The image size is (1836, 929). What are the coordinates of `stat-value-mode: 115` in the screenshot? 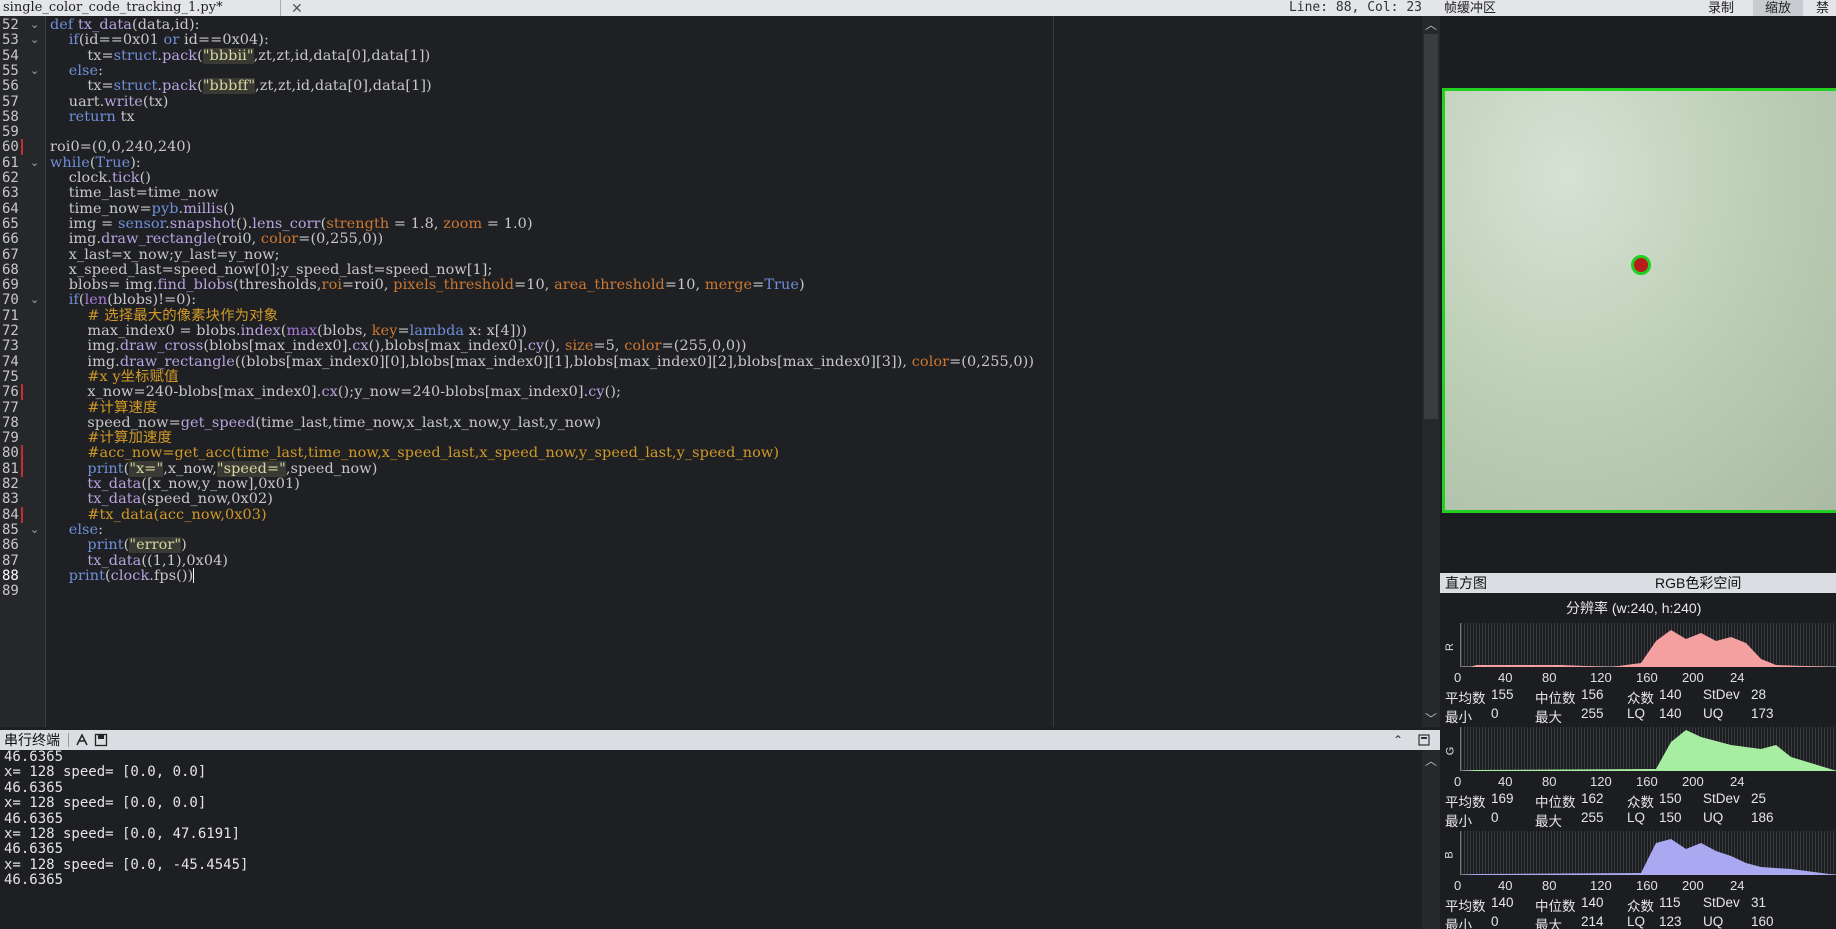 It's located at (1670, 902).